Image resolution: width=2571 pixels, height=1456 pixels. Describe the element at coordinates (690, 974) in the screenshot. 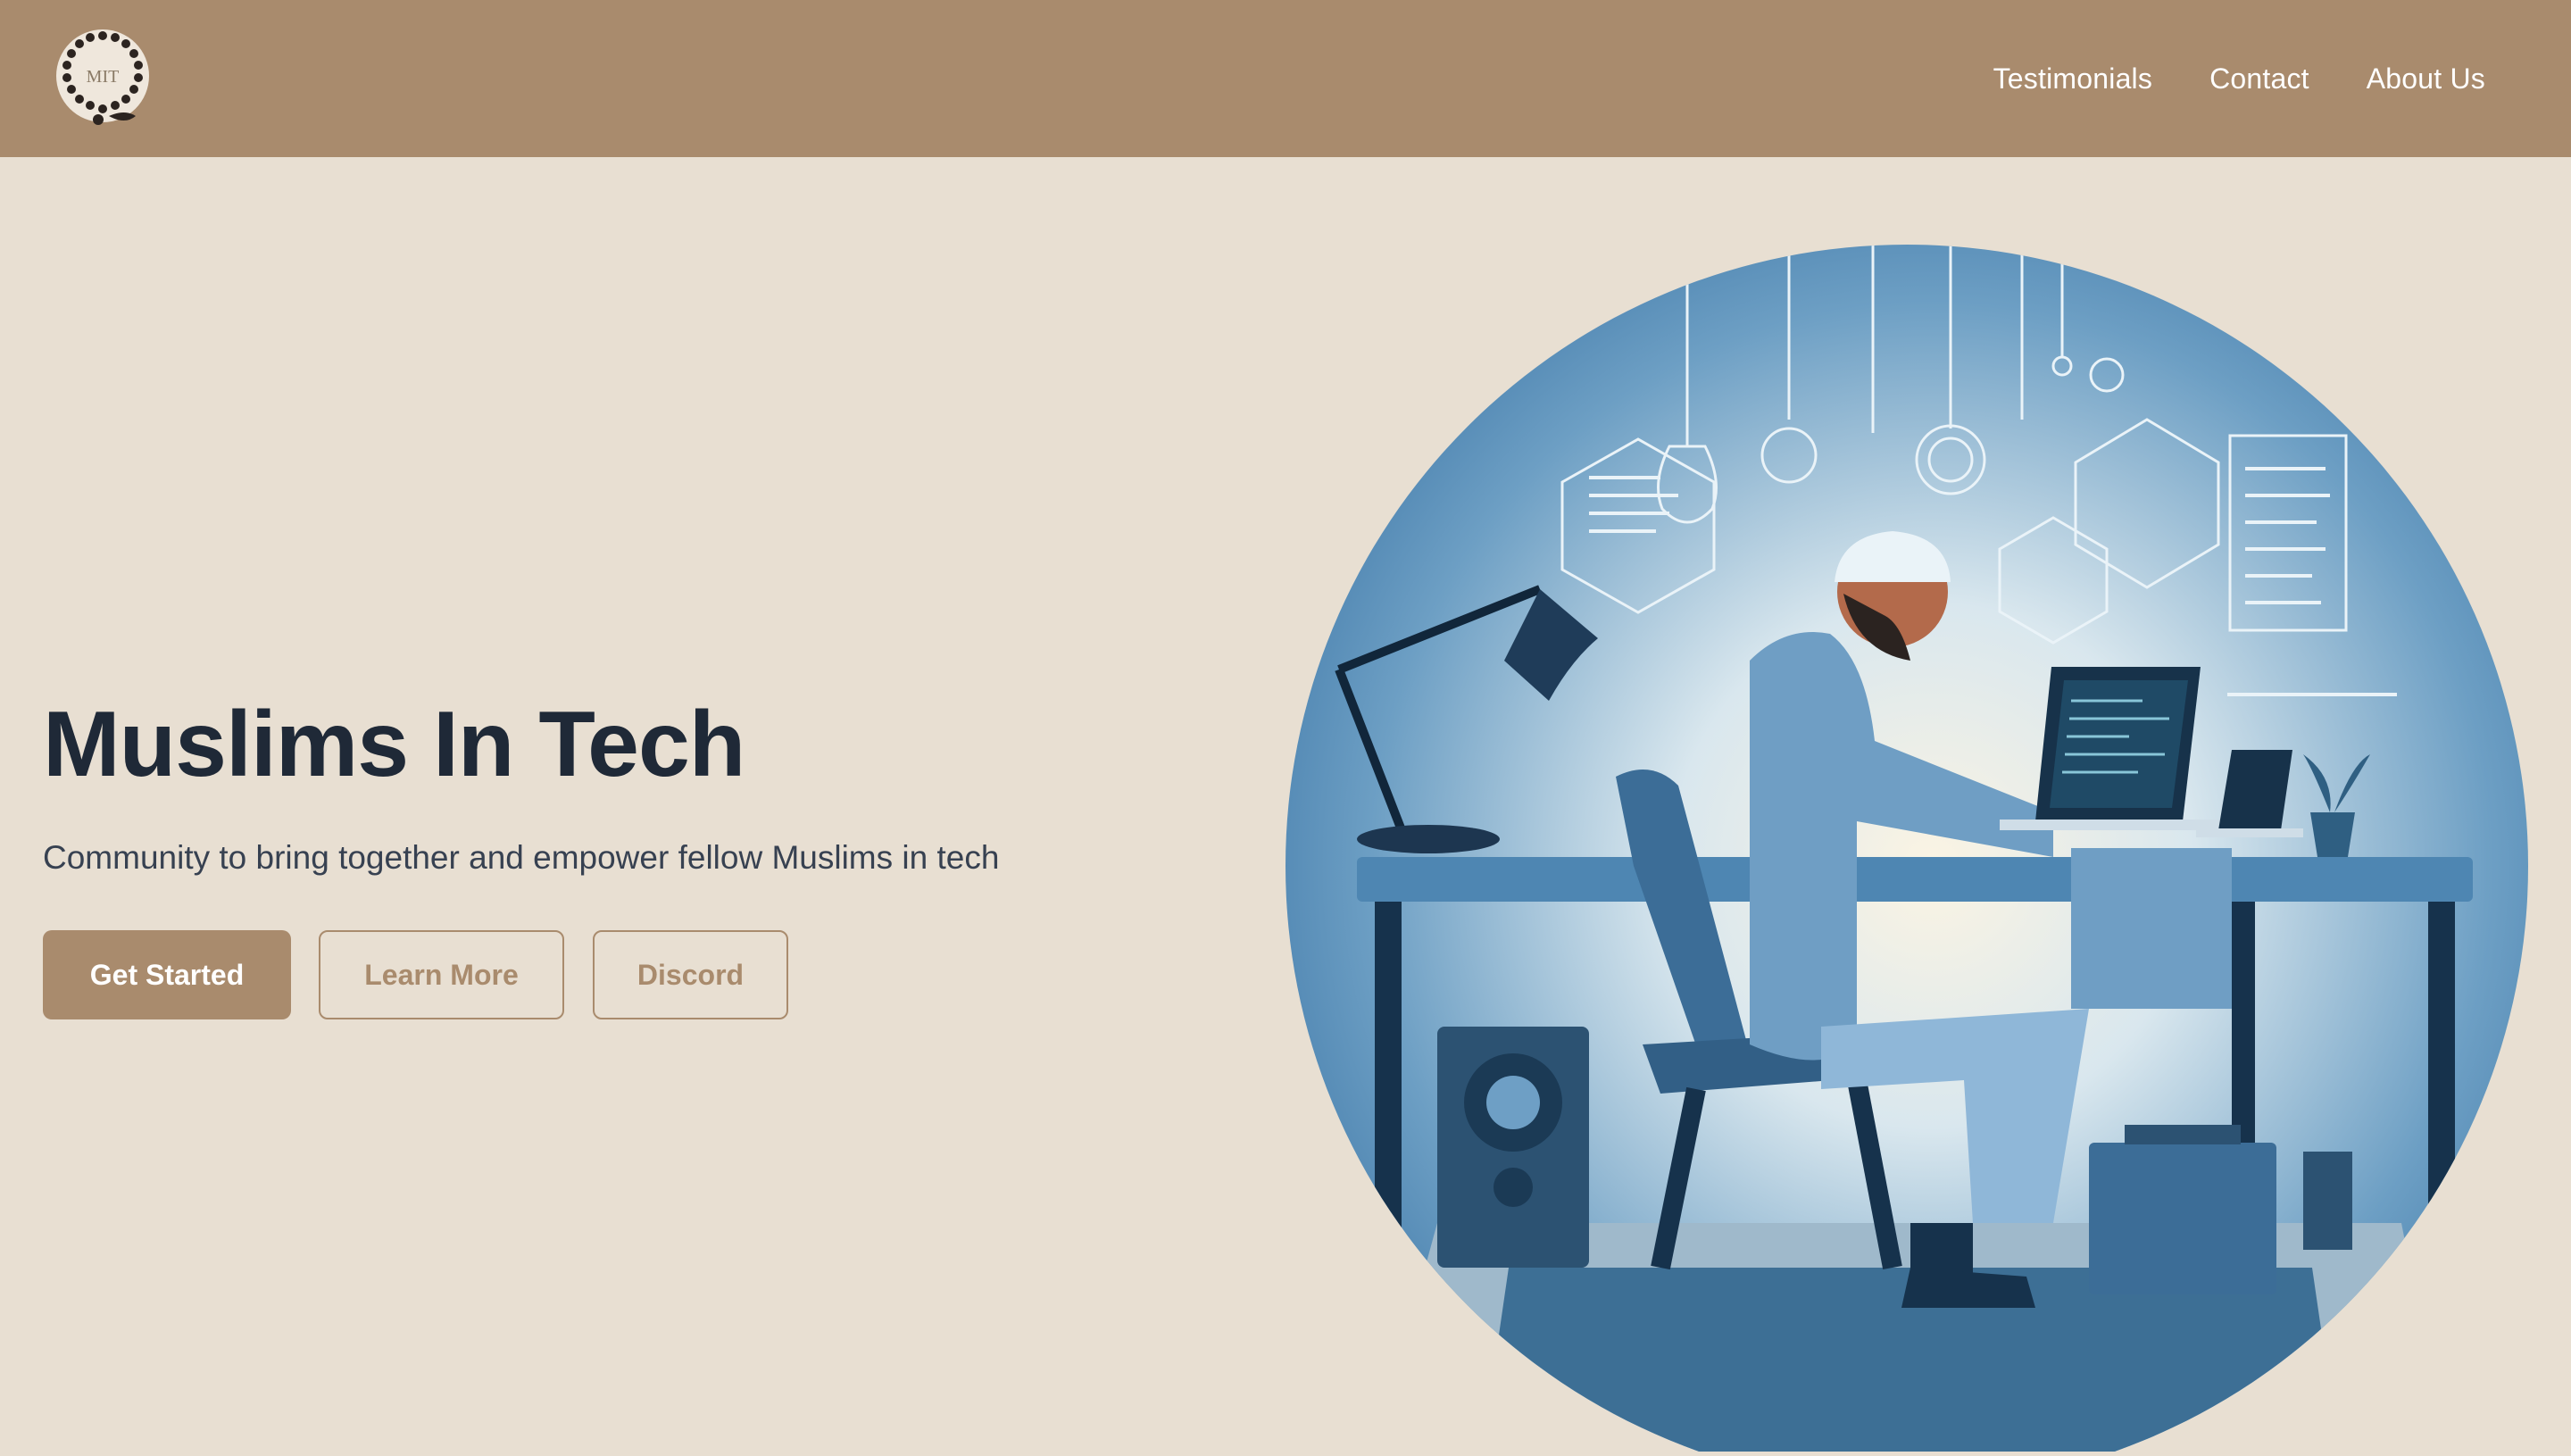

I see `discord-button: Discord` at that location.